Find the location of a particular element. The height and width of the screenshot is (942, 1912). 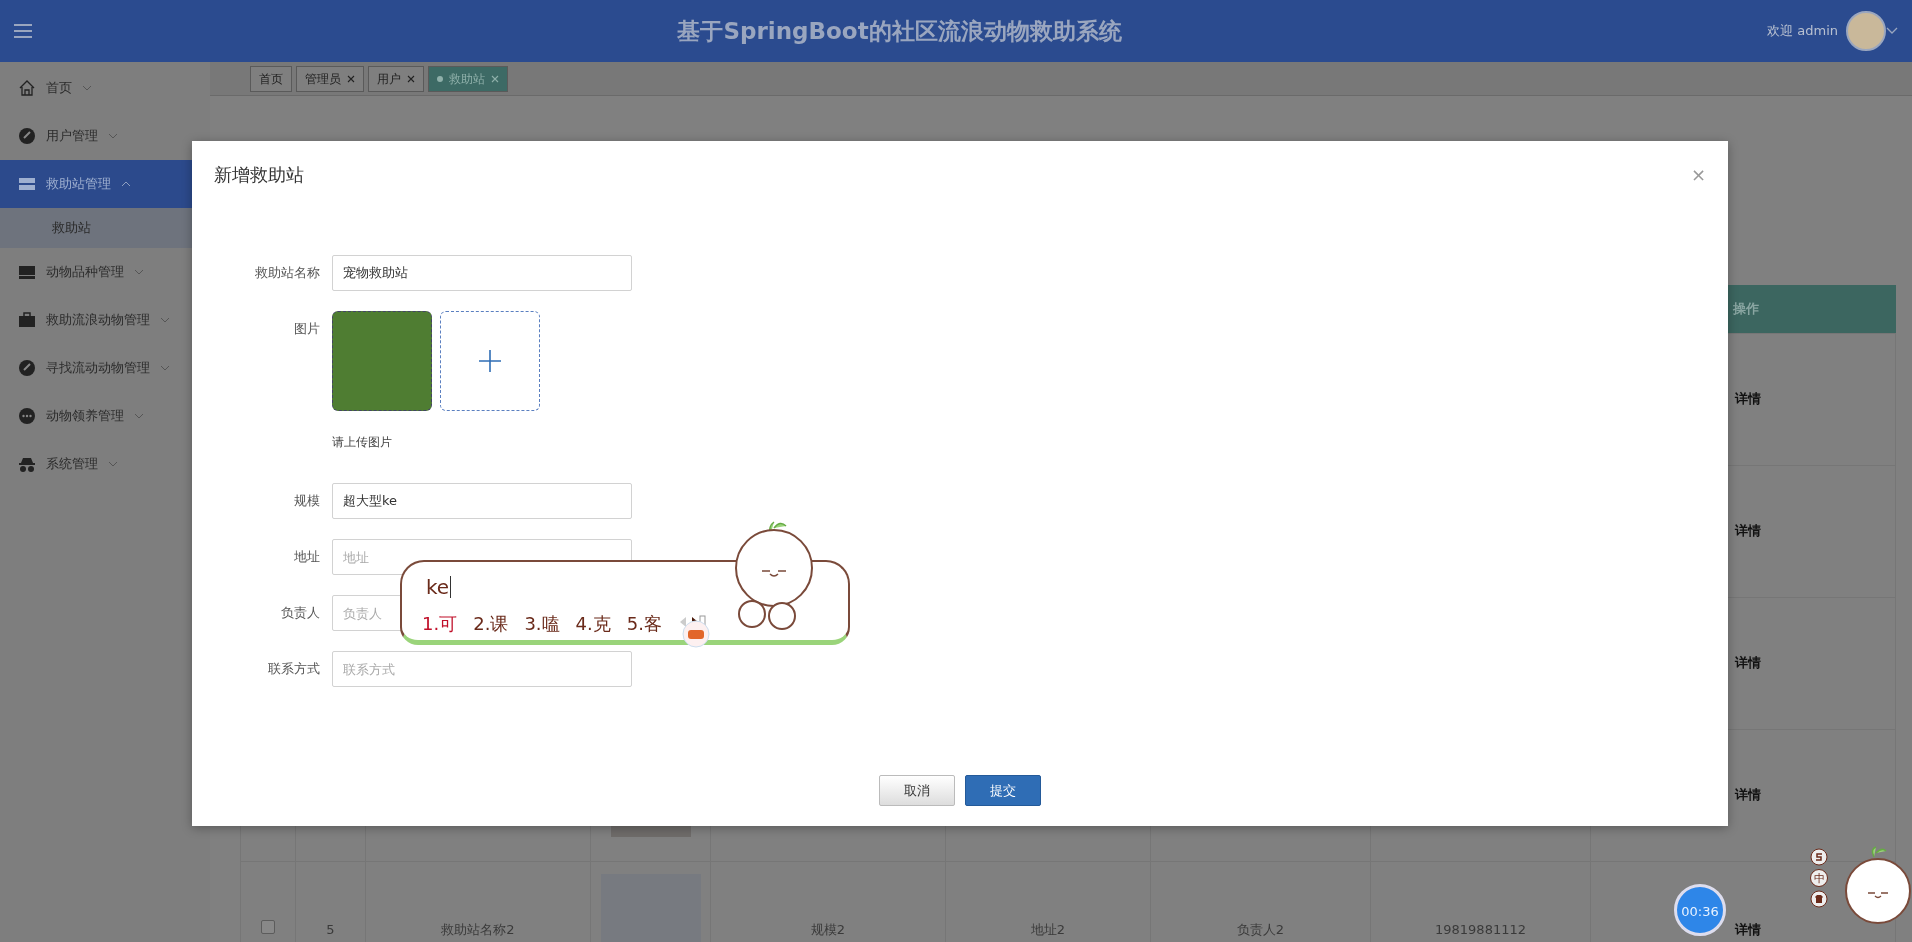

sidebar-item: 寻找流动动物管理 is located at coordinates (105, 368).